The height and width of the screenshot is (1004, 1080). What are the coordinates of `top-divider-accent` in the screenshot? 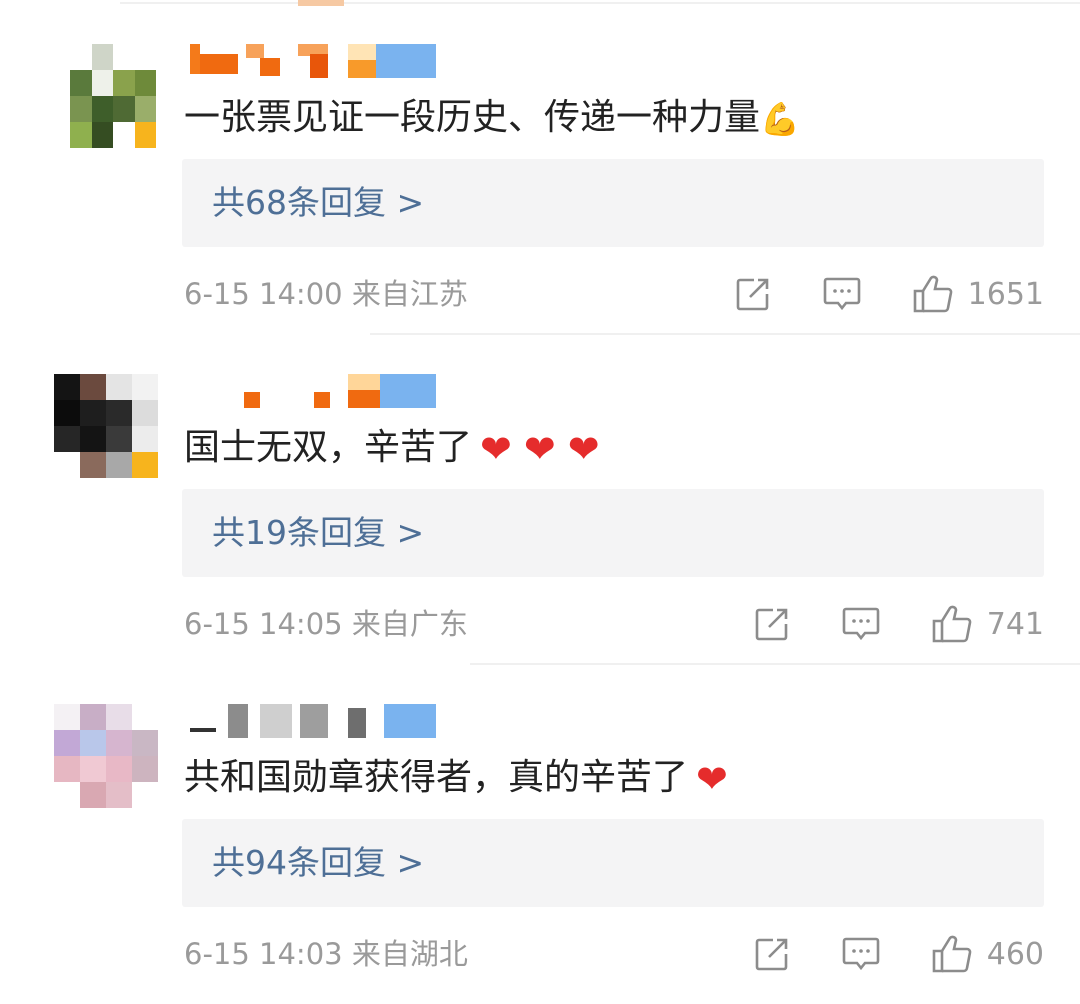 It's located at (321, 3).